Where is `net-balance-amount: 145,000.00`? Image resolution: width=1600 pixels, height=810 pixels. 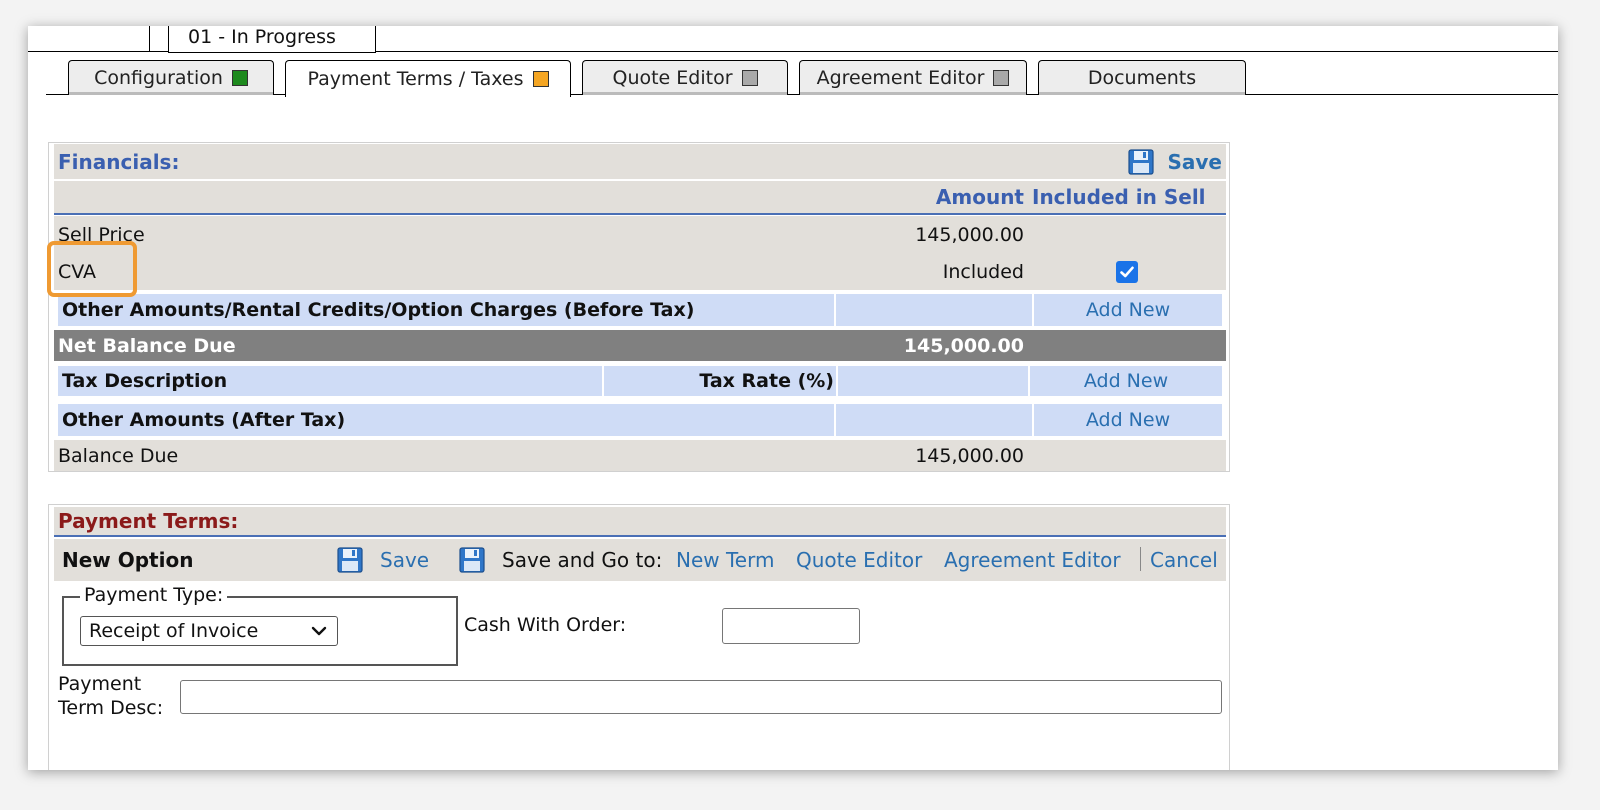 net-balance-amount: 145,000.00 is located at coordinates (963, 345).